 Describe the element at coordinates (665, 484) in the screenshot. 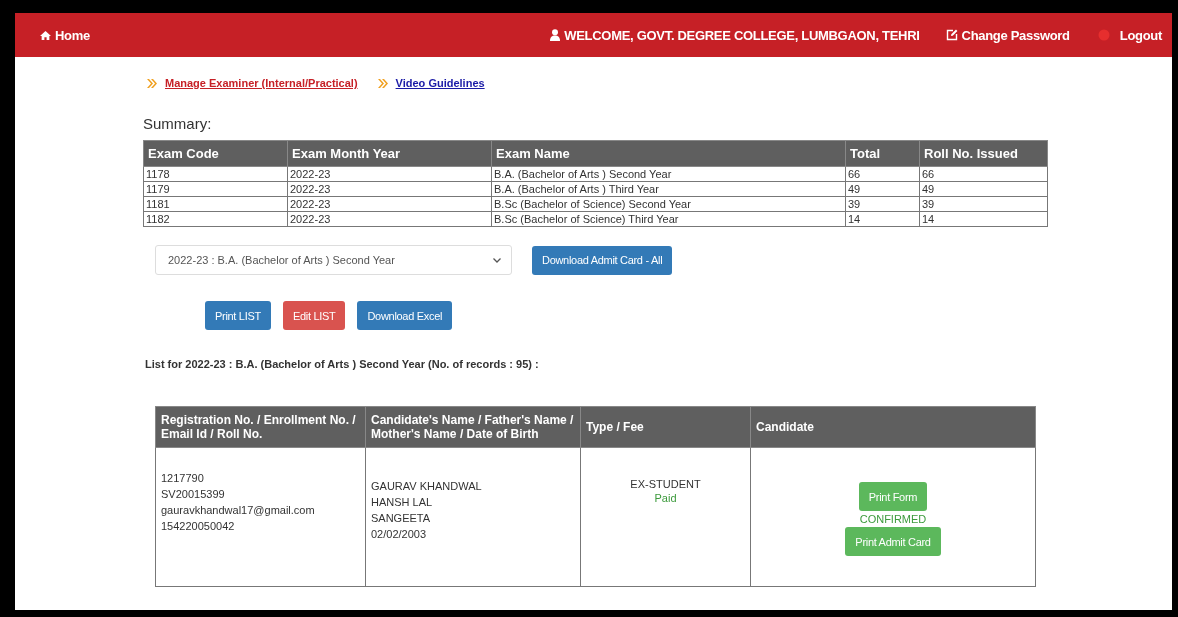

I see `candidate-type: EX-STUDENT` at that location.